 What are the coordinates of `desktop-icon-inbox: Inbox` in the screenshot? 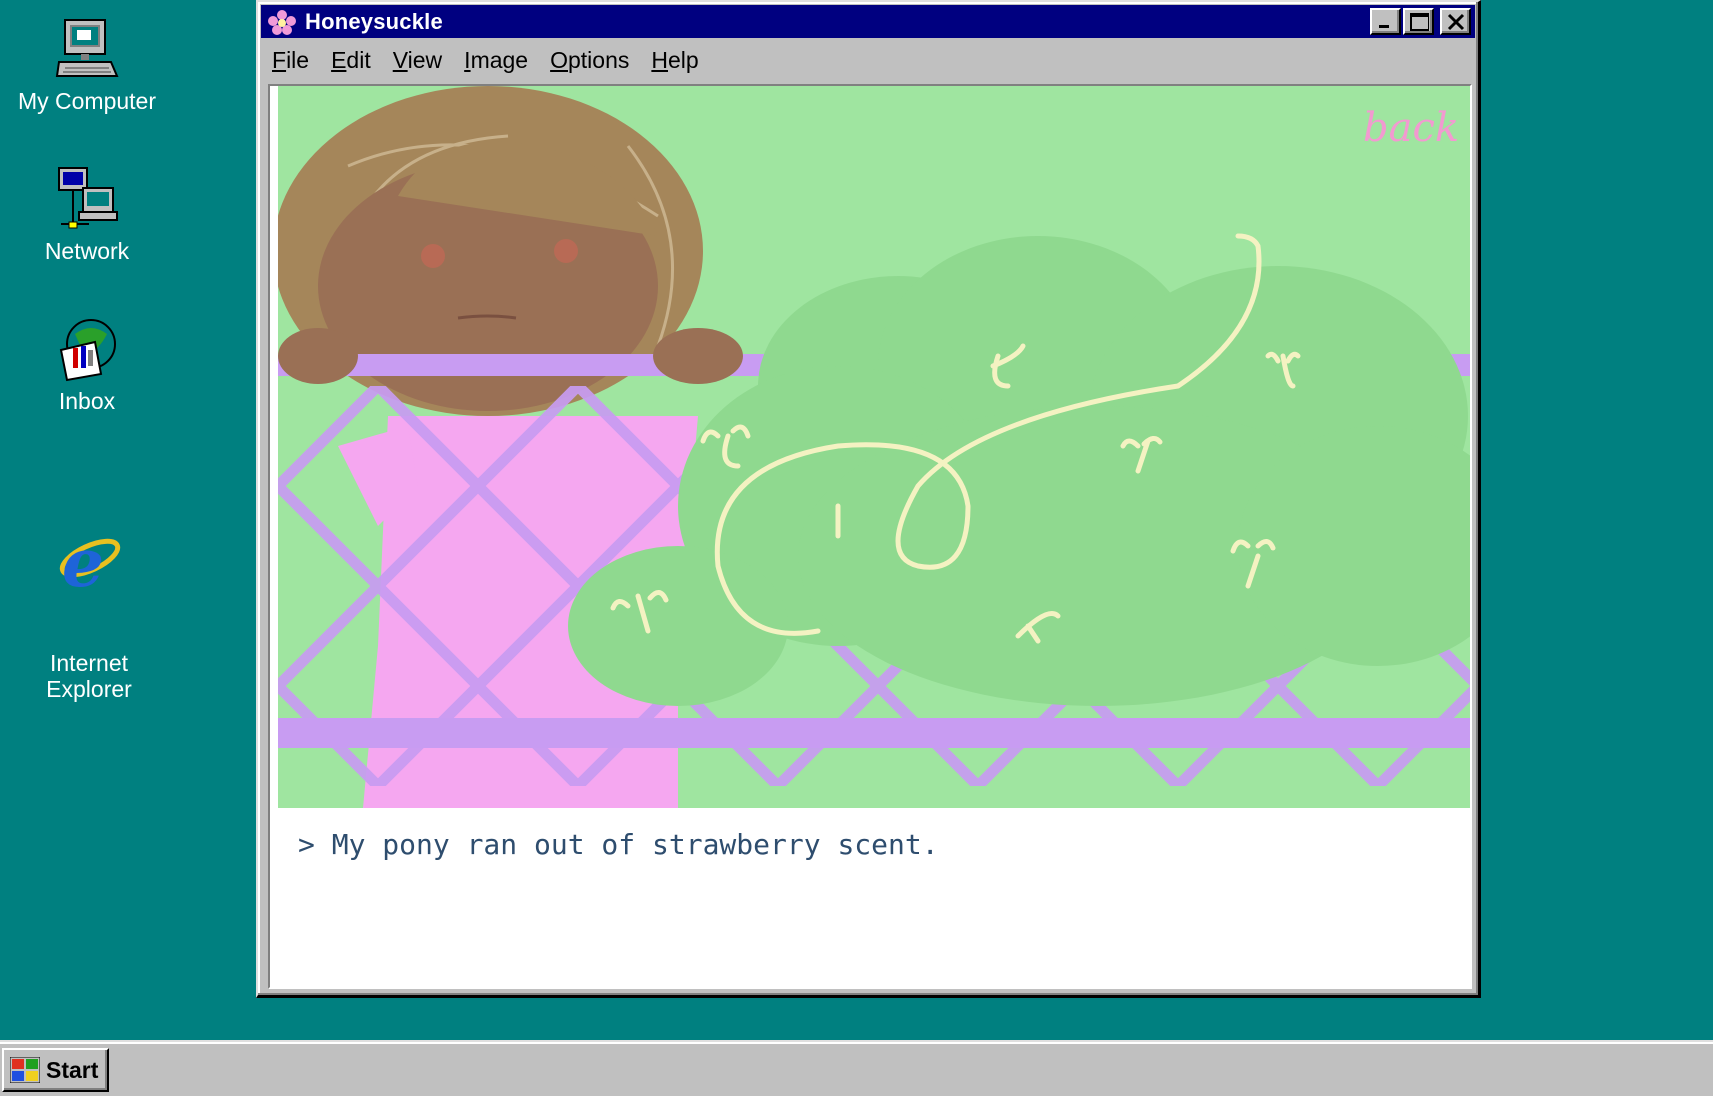 It's located at (87, 365).